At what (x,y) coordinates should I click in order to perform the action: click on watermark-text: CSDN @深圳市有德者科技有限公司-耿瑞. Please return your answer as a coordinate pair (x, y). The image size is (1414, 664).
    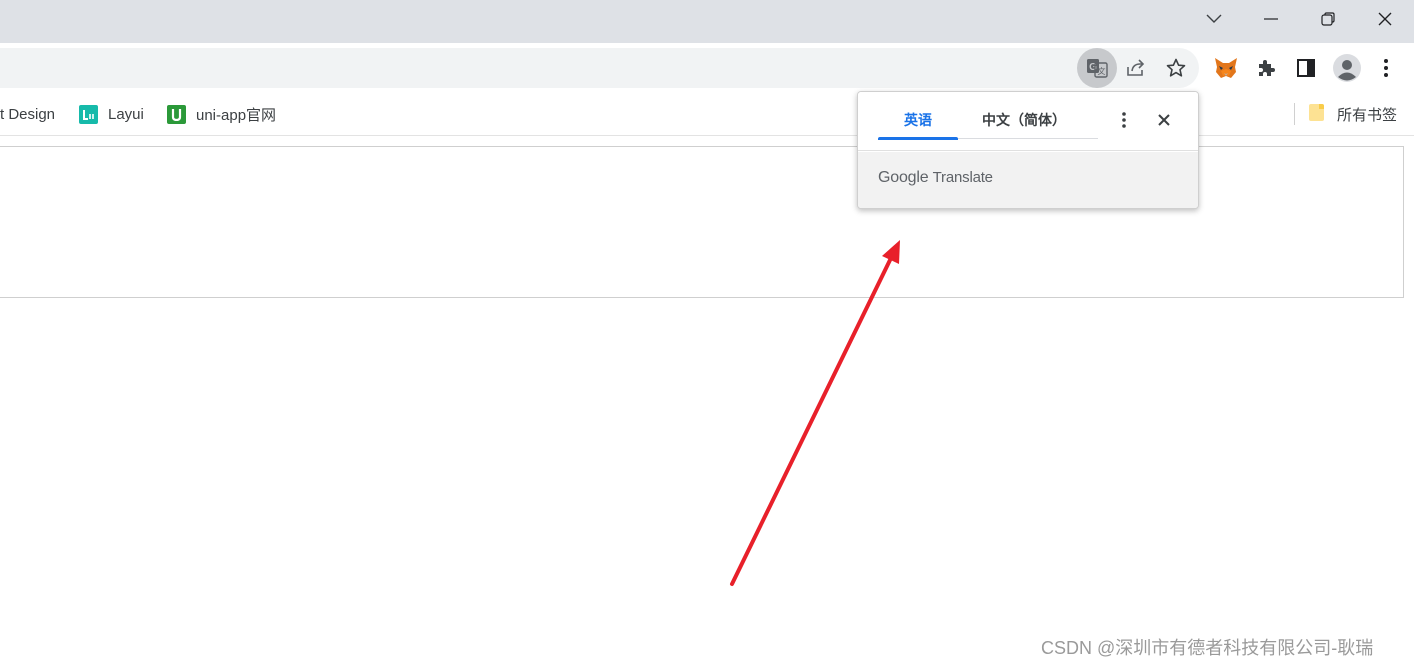
    Looking at the image, I should click on (1207, 648).